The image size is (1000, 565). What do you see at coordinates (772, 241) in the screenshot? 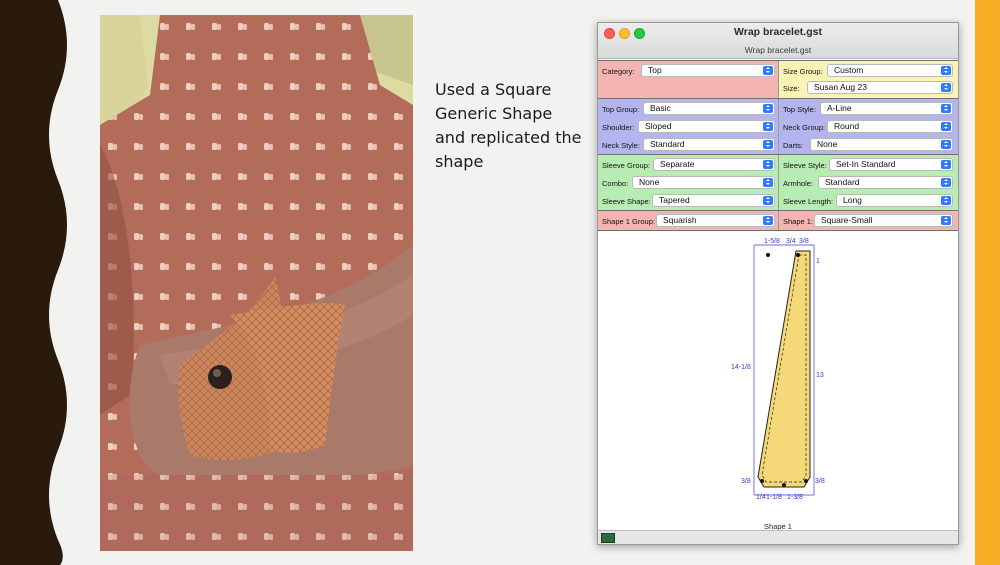
I see `dim-top-left: 1-5/8` at bounding box center [772, 241].